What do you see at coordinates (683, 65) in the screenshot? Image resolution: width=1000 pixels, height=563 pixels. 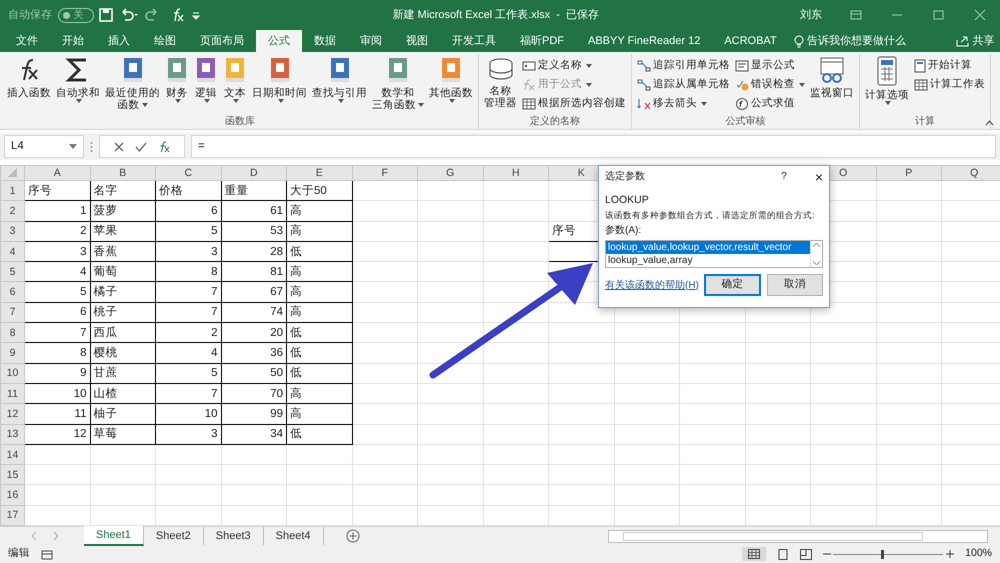 I see `ribbon-button: 追踪引用单元格` at bounding box center [683, 65].